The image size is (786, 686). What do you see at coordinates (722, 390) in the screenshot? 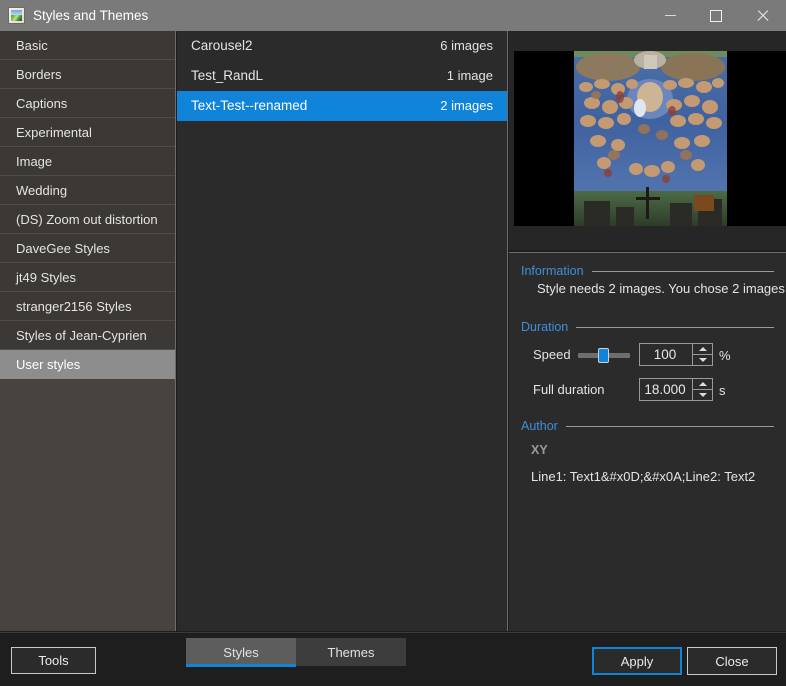
I see `full-duration-unit: s` at bounding box center [722, 390].